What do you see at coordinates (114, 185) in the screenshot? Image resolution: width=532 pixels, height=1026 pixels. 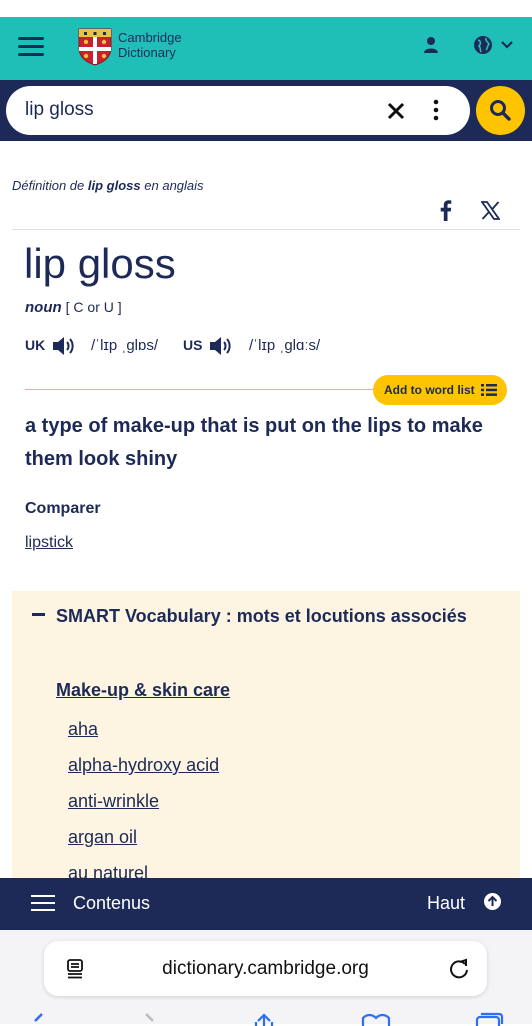 I see `definition-of-word: lip gloss` at bounding box center [114, 185].